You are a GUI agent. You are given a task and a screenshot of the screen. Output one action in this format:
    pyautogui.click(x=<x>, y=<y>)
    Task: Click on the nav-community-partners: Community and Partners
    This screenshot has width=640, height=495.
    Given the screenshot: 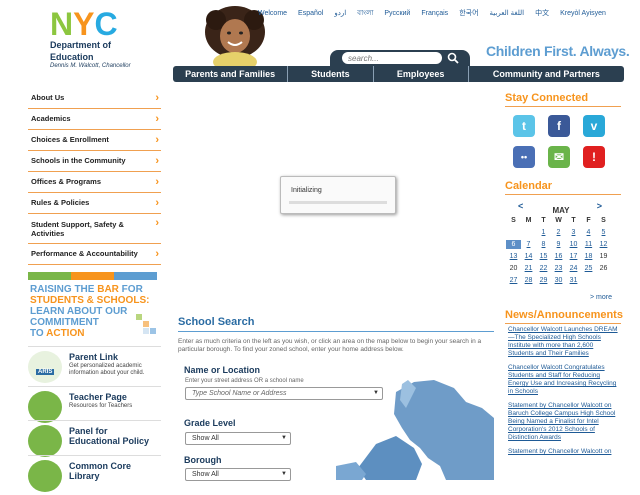 What is the action you would take?
    pyautogui.click(x=546, y=74)
    